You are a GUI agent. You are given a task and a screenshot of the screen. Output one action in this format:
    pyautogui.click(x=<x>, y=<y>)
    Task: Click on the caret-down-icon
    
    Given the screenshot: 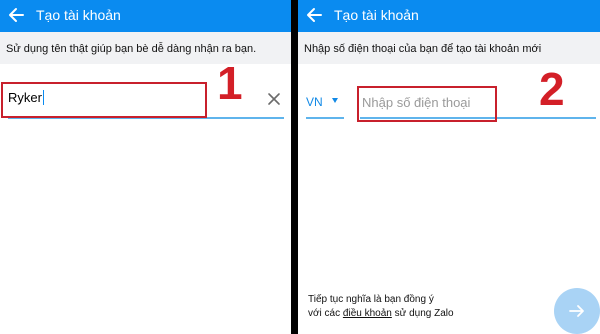 What is the action you would take?
    pyautogui.click(x=335, y=100)
    